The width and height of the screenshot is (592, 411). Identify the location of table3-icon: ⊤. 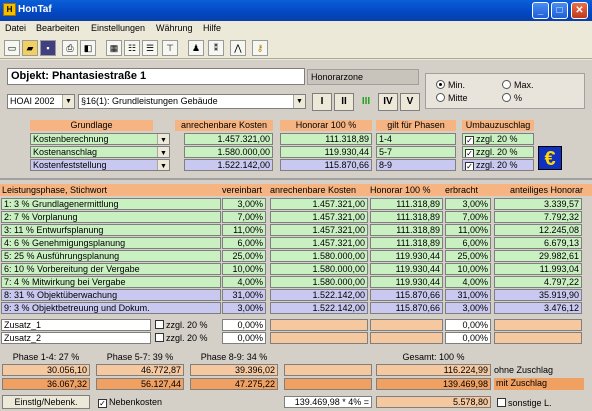
(170, 48).